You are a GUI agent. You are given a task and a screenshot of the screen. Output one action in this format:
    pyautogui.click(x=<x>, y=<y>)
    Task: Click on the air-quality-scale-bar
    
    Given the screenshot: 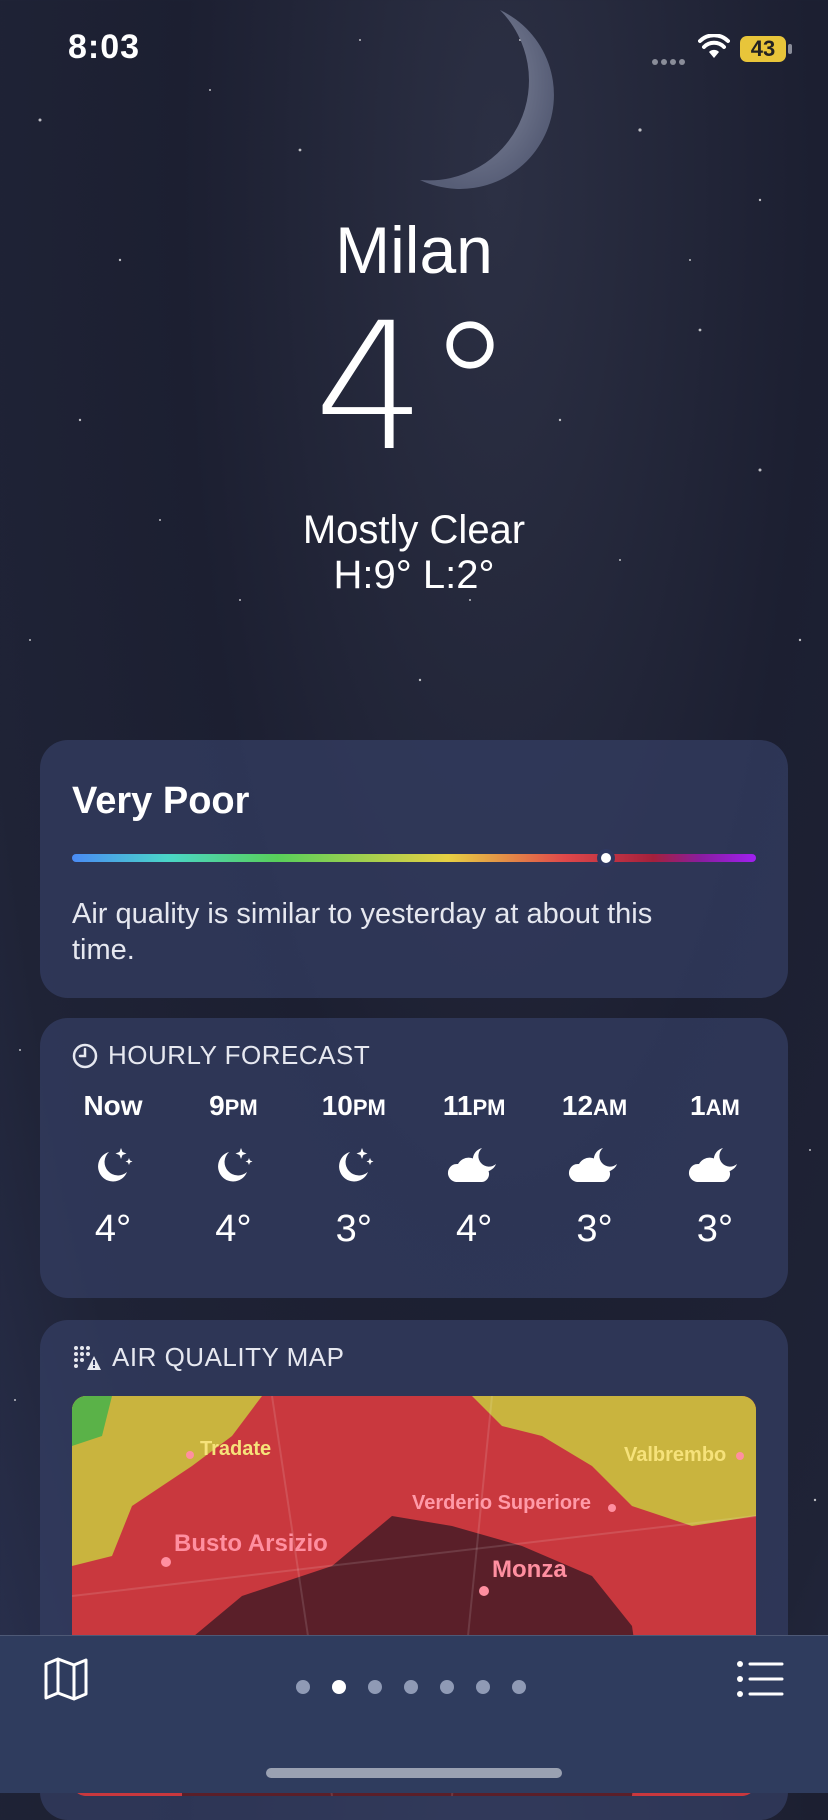 What is the action you would take?
    pyautogui.click(x=414, y=858)
    